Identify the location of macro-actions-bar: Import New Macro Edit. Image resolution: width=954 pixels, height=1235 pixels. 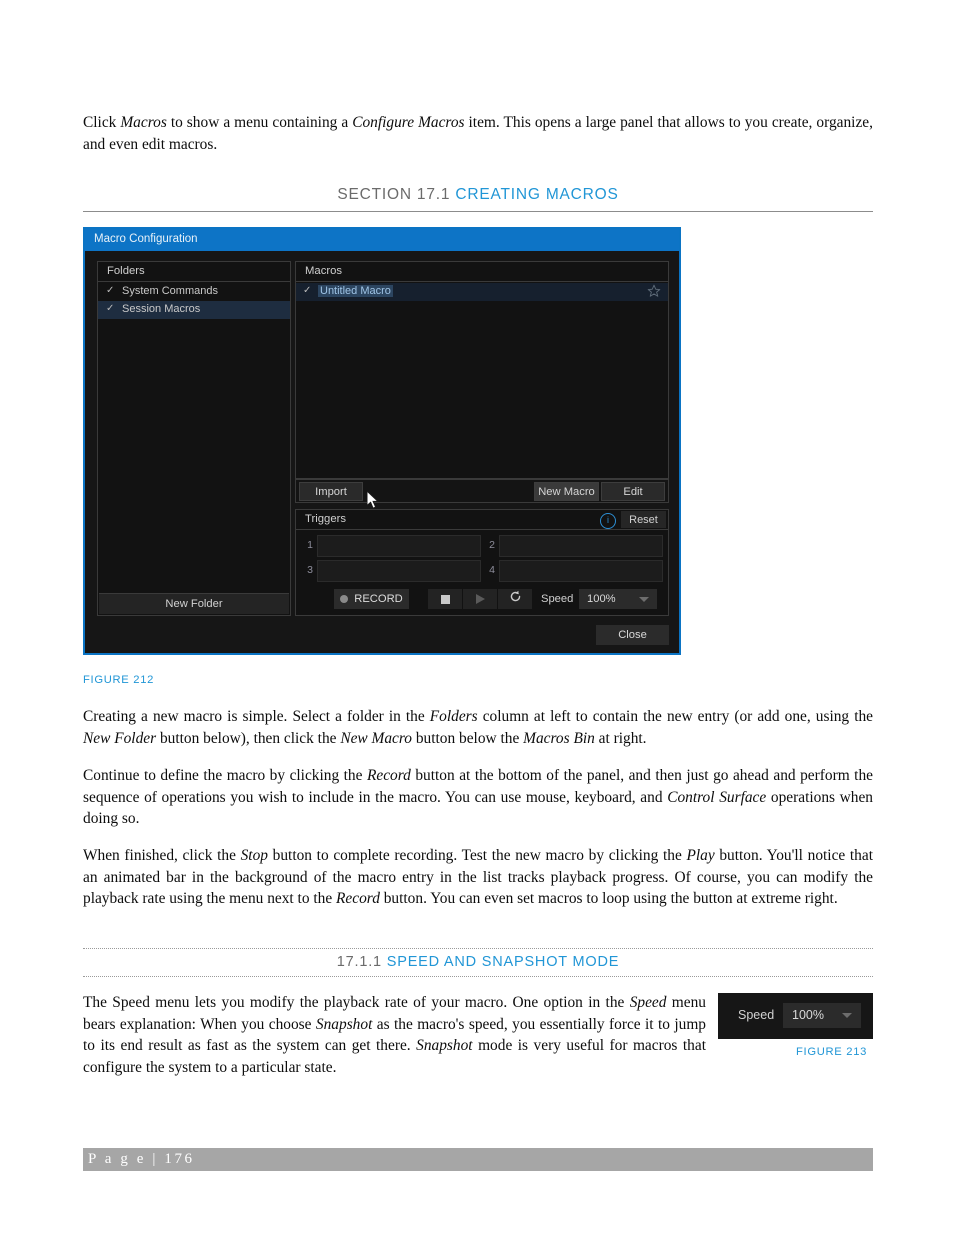
(482, 491).